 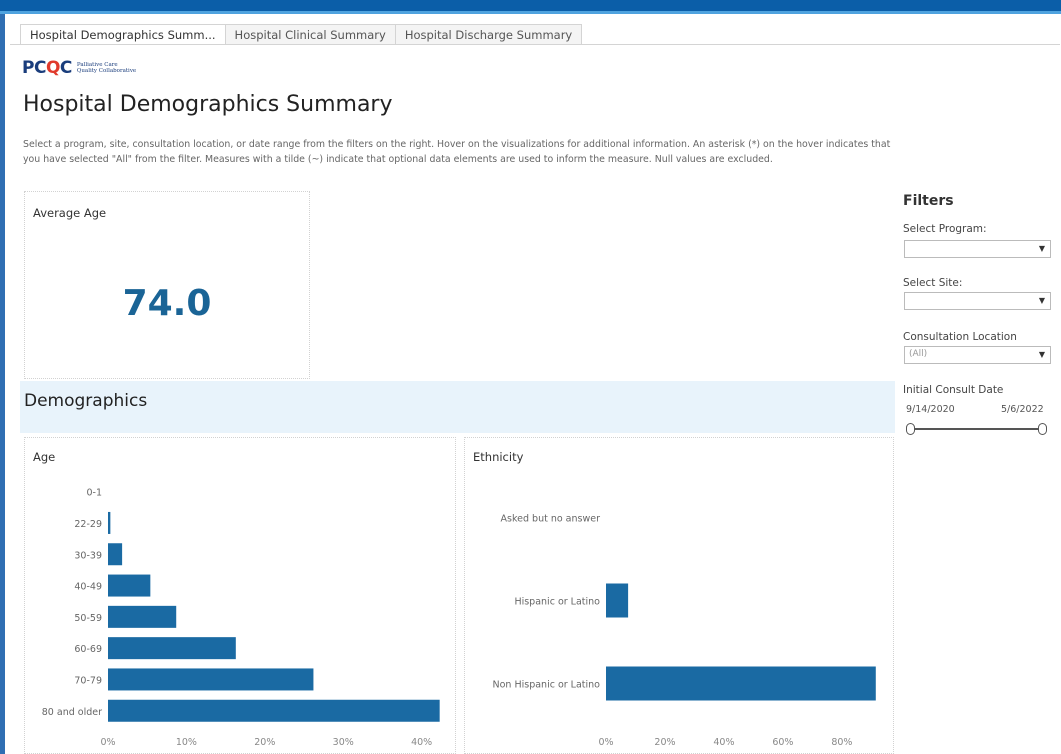 I want to click on date-start-text: 9/14/2020, so click(x=930, y=409).